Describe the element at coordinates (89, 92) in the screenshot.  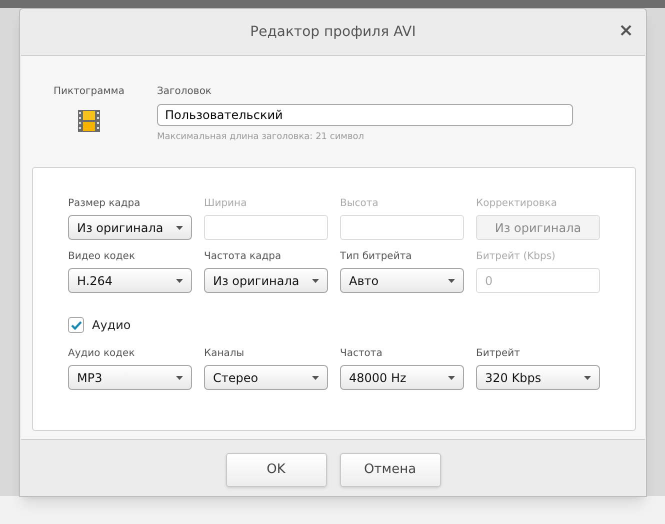
I see `icon-label: Пиктограмма` at that location.